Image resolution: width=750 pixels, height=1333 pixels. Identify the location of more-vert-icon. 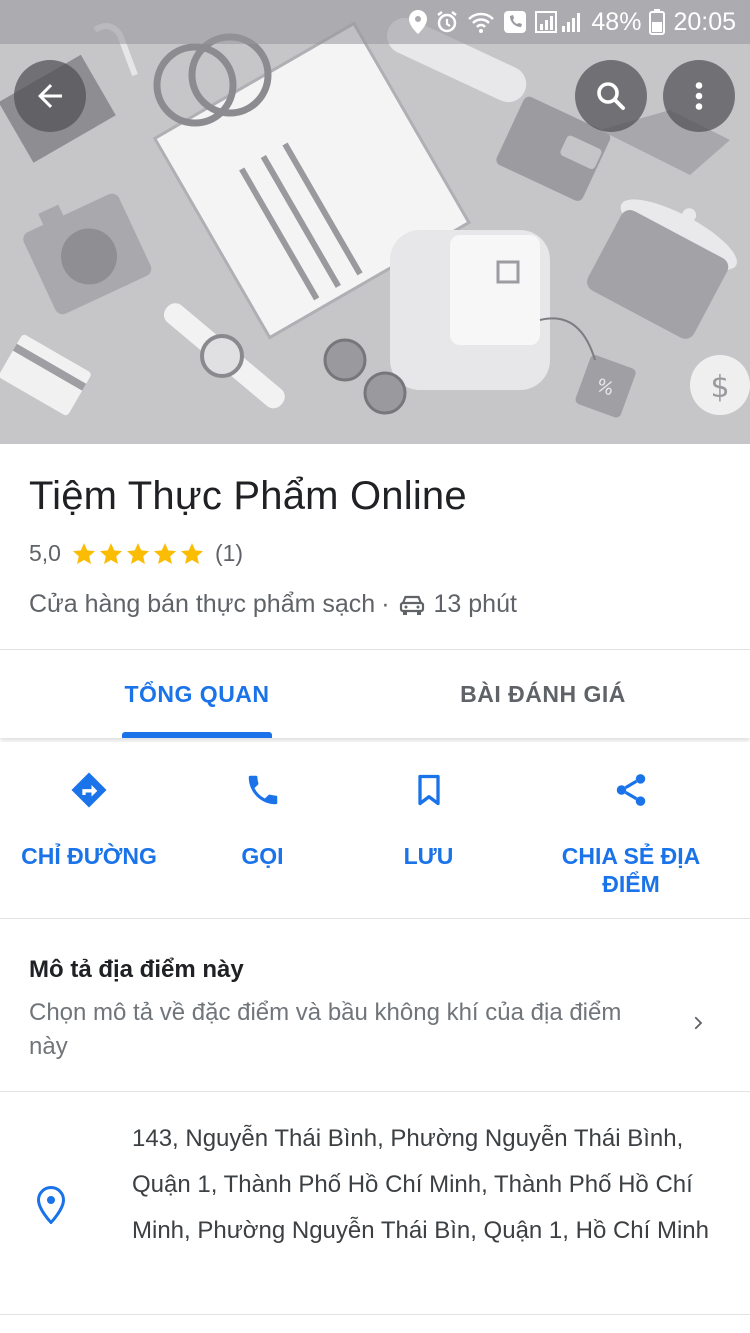
(699, 96).